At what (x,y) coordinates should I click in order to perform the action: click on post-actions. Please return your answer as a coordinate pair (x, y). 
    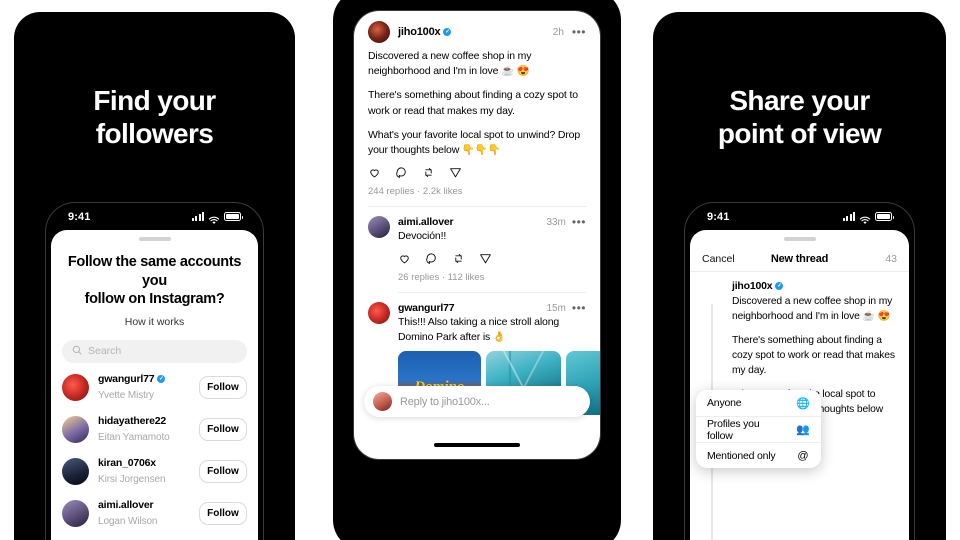
    Looking at the image, I should click on (477, 172).